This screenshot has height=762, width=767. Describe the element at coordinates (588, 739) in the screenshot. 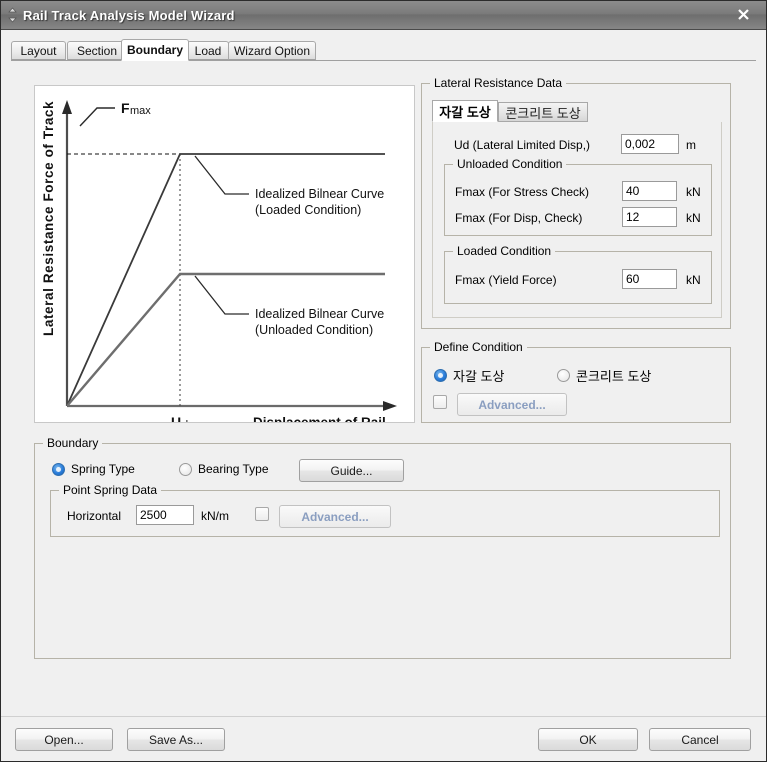

I see `ok-button: OK` at that location.